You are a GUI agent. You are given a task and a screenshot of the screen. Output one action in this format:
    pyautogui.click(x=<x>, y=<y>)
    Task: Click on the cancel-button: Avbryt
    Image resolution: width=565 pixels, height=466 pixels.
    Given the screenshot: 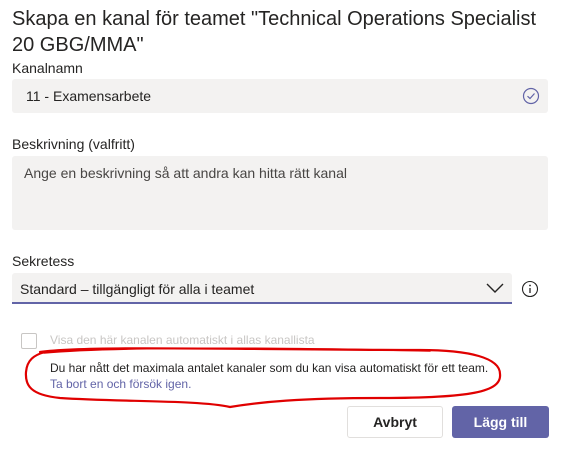 What is the action you would take?
    pyautogui.click(x=395, y=422)
    